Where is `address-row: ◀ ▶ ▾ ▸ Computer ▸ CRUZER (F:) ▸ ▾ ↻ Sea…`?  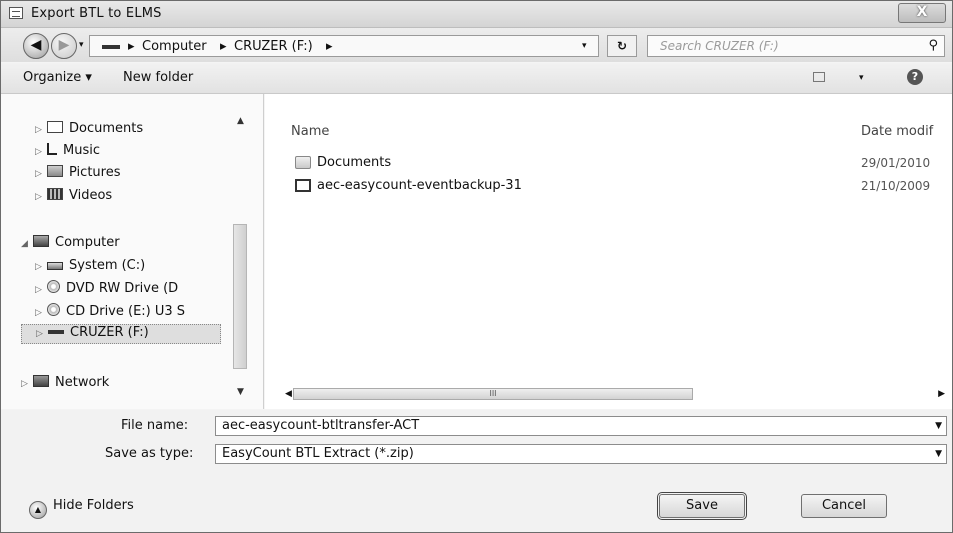 address-row: ◀ ▶ ▾ ▸ Computer ▸ CRUZER (F:) ▸ ▾ ↻ Sea… is located at coordinates (476, 45).